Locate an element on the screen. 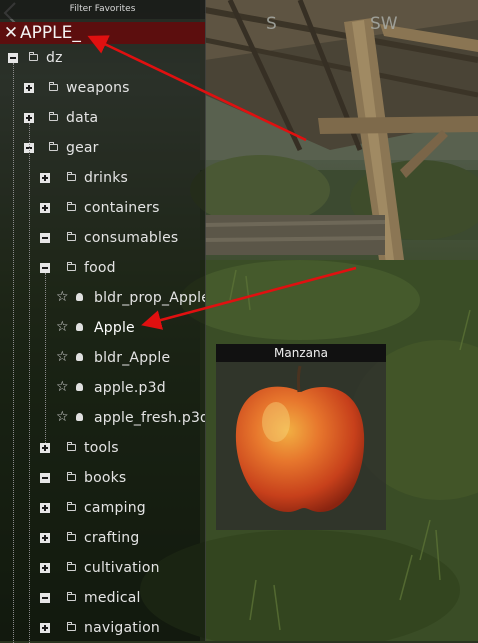 The height and width of the screenshot is (643, 478). tree-folder-row: camping is located at coordinates (102, 509).